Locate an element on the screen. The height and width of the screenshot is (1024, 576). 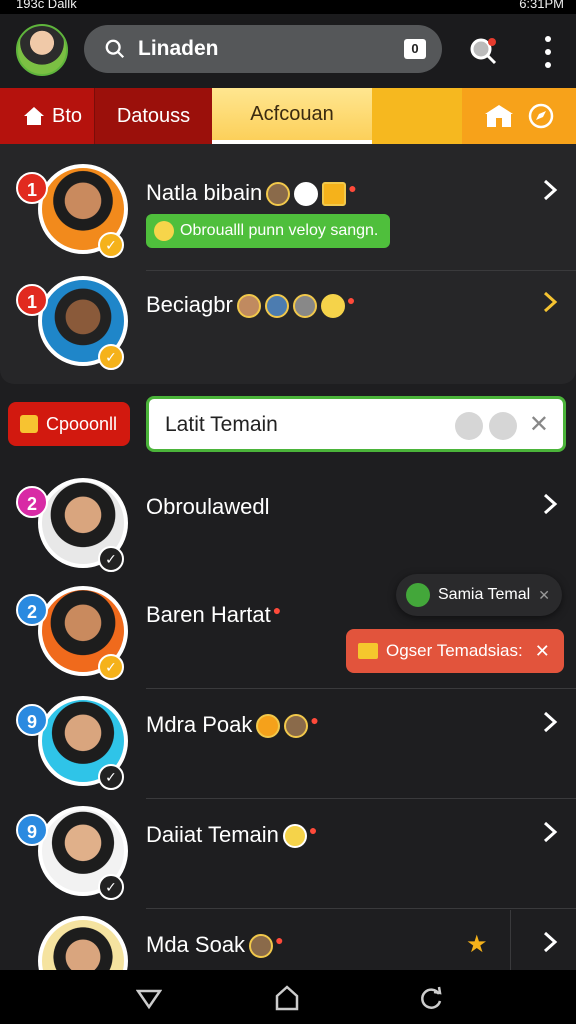
status-time-right: 6:31PM is located at coordinates (541, 5).